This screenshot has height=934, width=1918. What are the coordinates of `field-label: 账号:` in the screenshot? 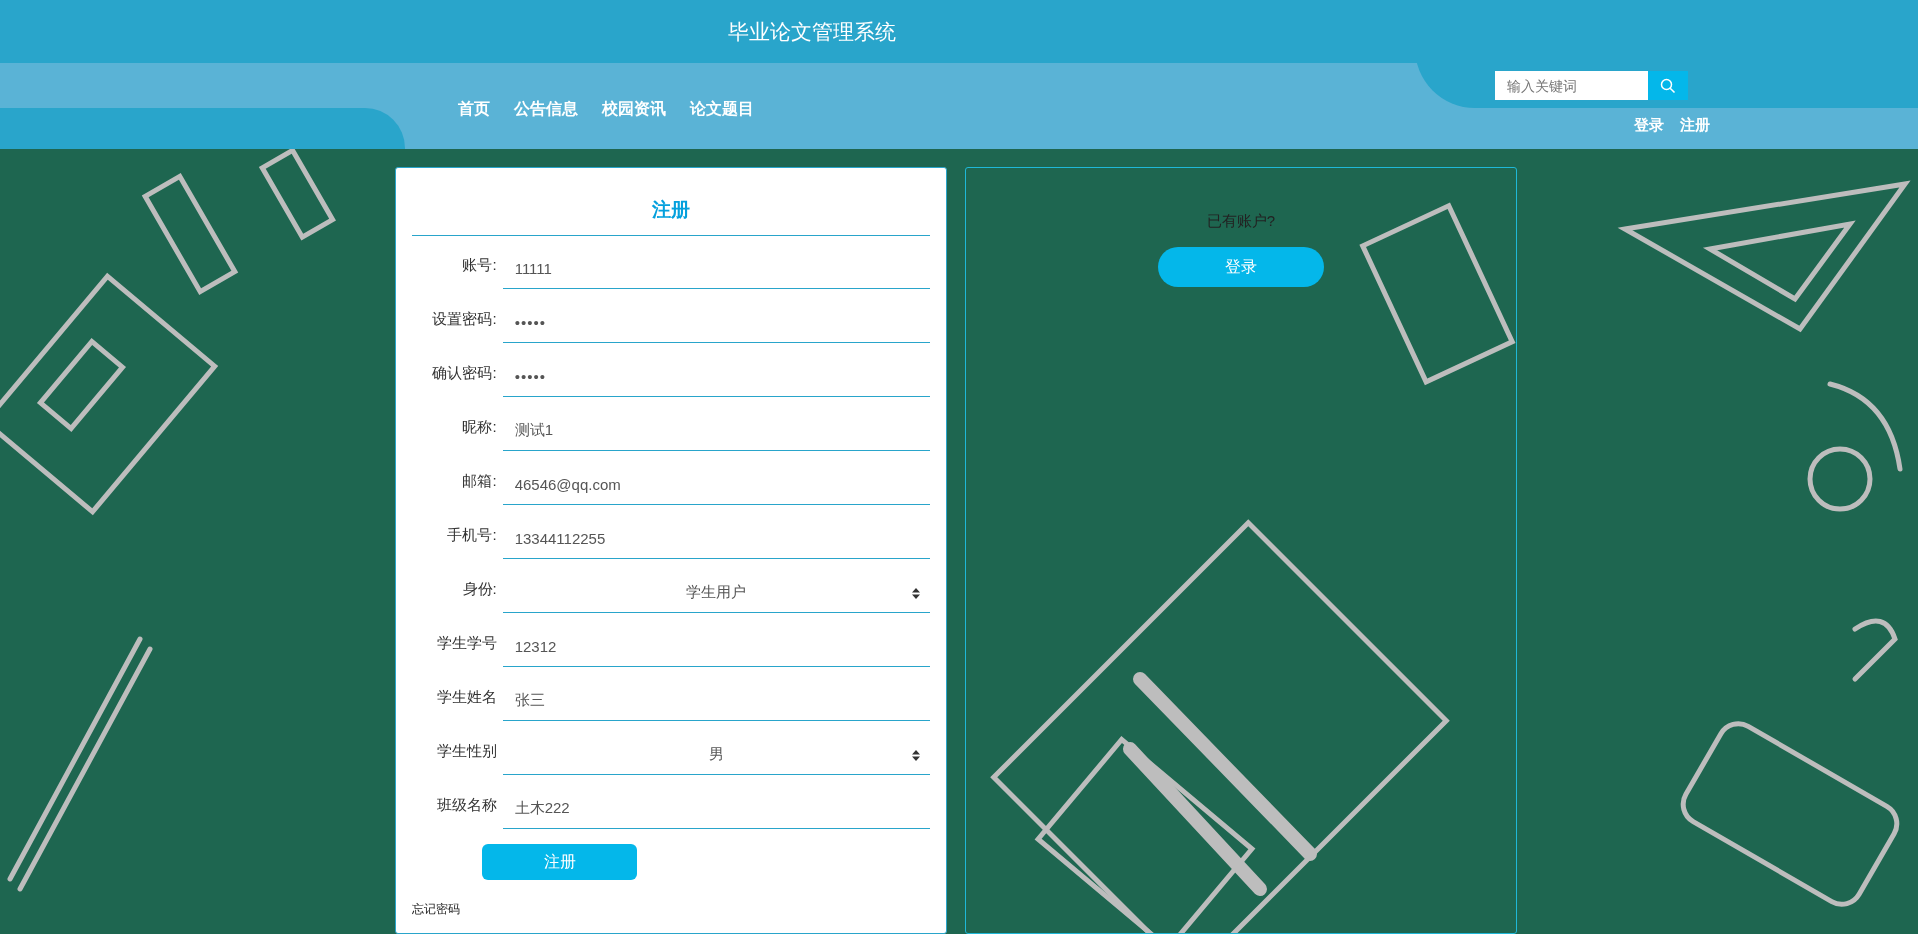 It's located at (479, 264).